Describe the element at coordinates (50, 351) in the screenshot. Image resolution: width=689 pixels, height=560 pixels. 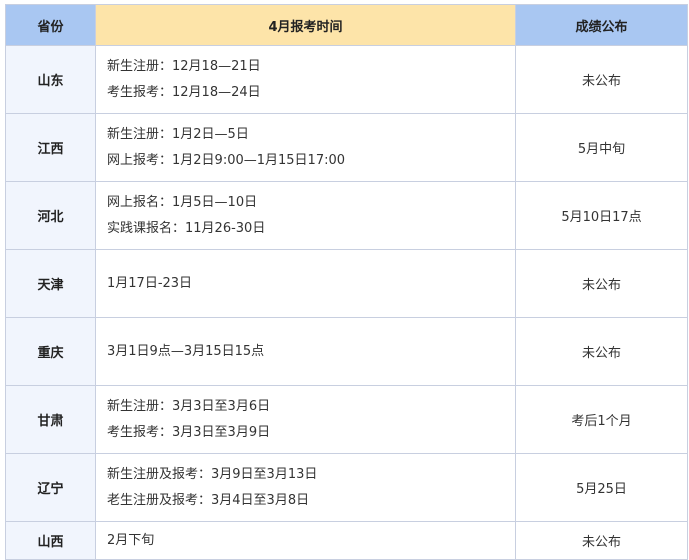
I see `province-cell: 重庆` at that location.